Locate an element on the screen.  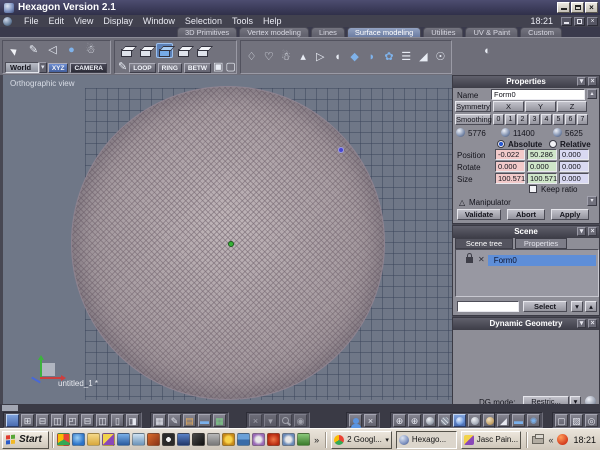
layout-3-top-button: ◫ is located at coordinates (57, 420).